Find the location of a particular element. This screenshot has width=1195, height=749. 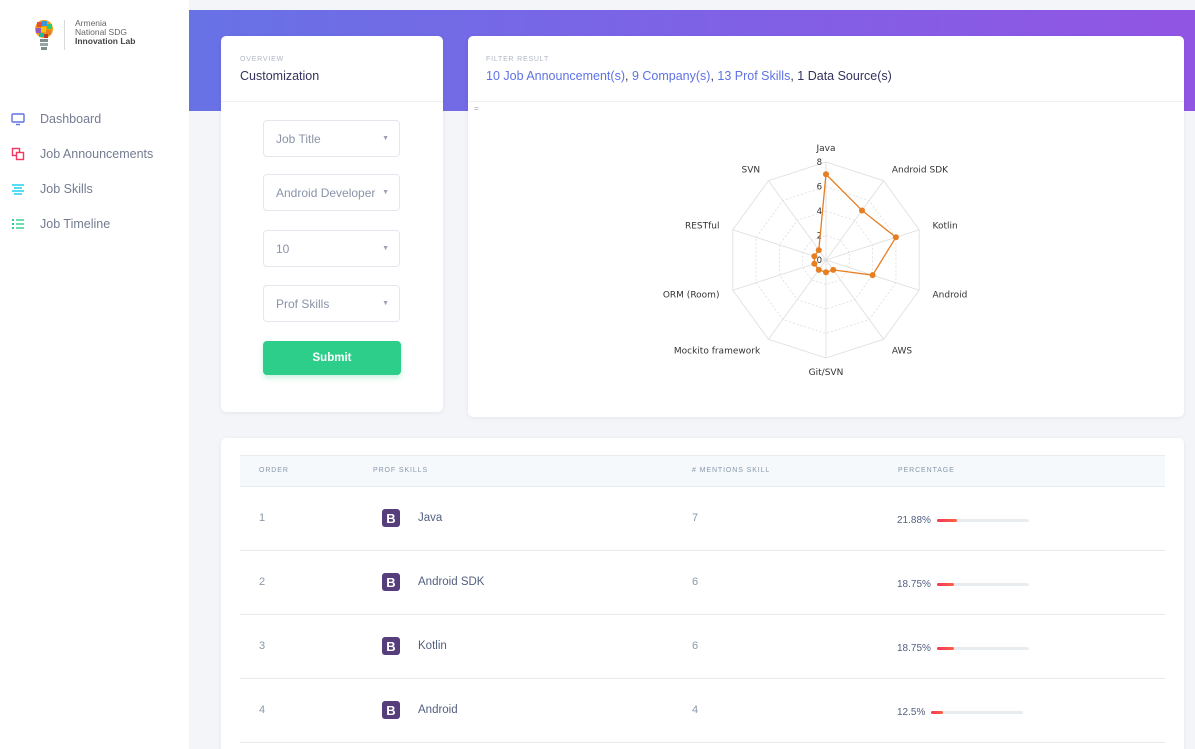

column-header-skills: PROF SKILLS is located at coordinates (401, 470).